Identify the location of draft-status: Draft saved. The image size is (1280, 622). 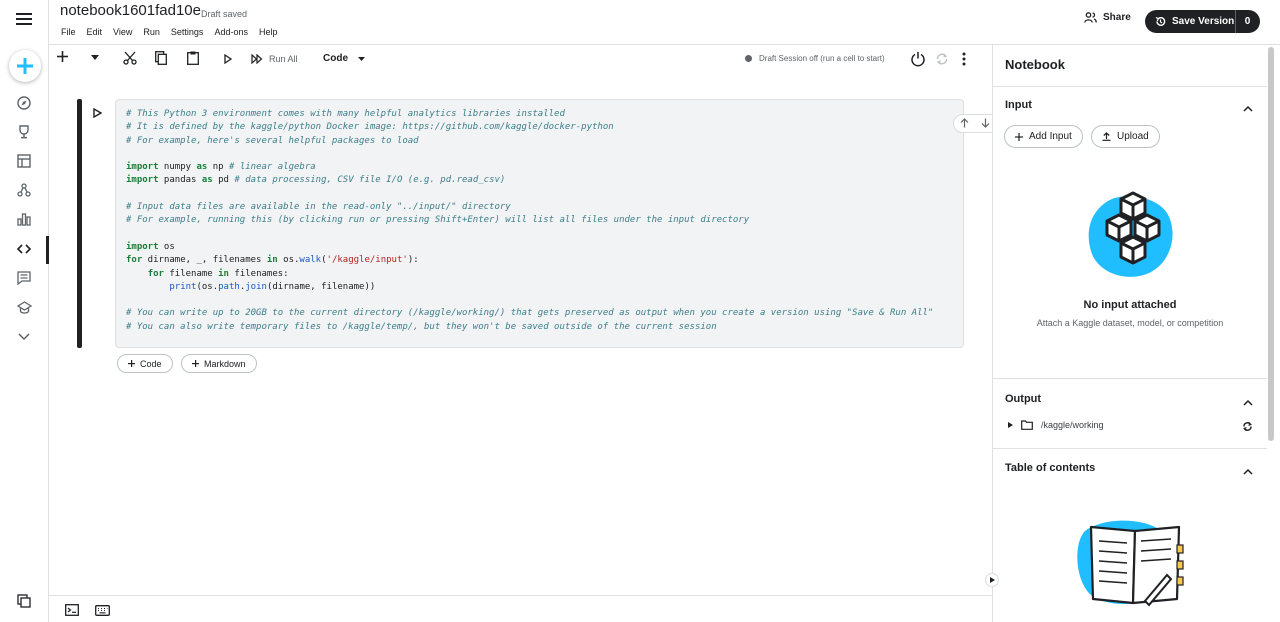
(224, 14).